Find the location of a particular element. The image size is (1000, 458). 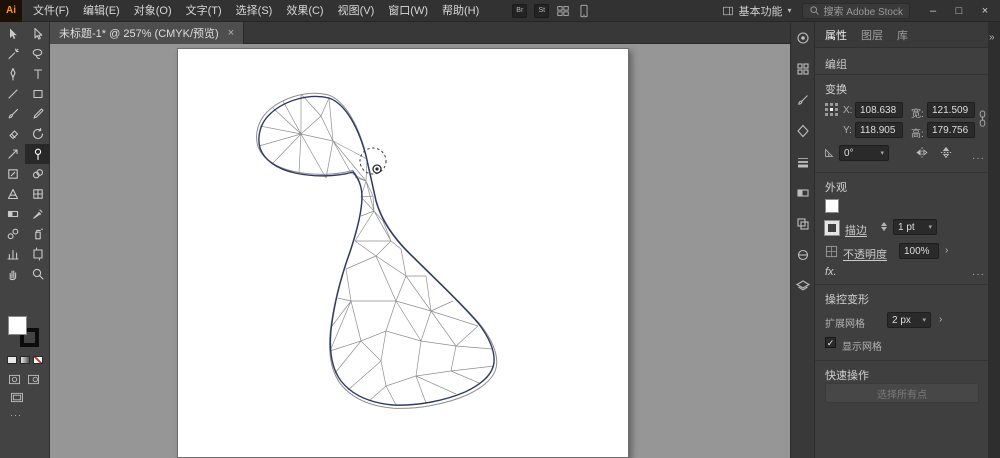

flip-vertical-icon is located at coordinates (946, 154).